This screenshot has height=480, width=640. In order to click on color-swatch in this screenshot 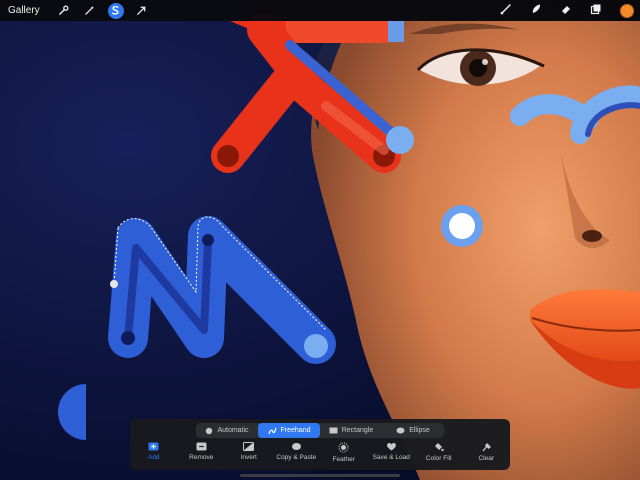, I will do `click(627, 10)`.